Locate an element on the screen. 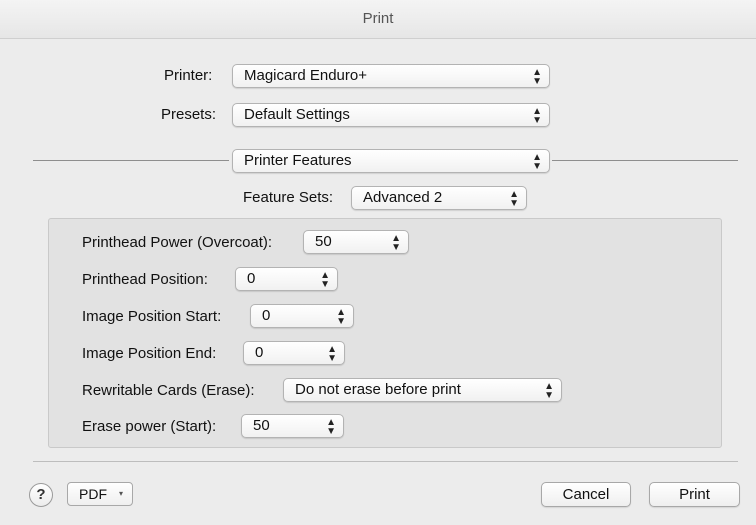  presets-value: Default Settings is located at coordinates (297, 114).